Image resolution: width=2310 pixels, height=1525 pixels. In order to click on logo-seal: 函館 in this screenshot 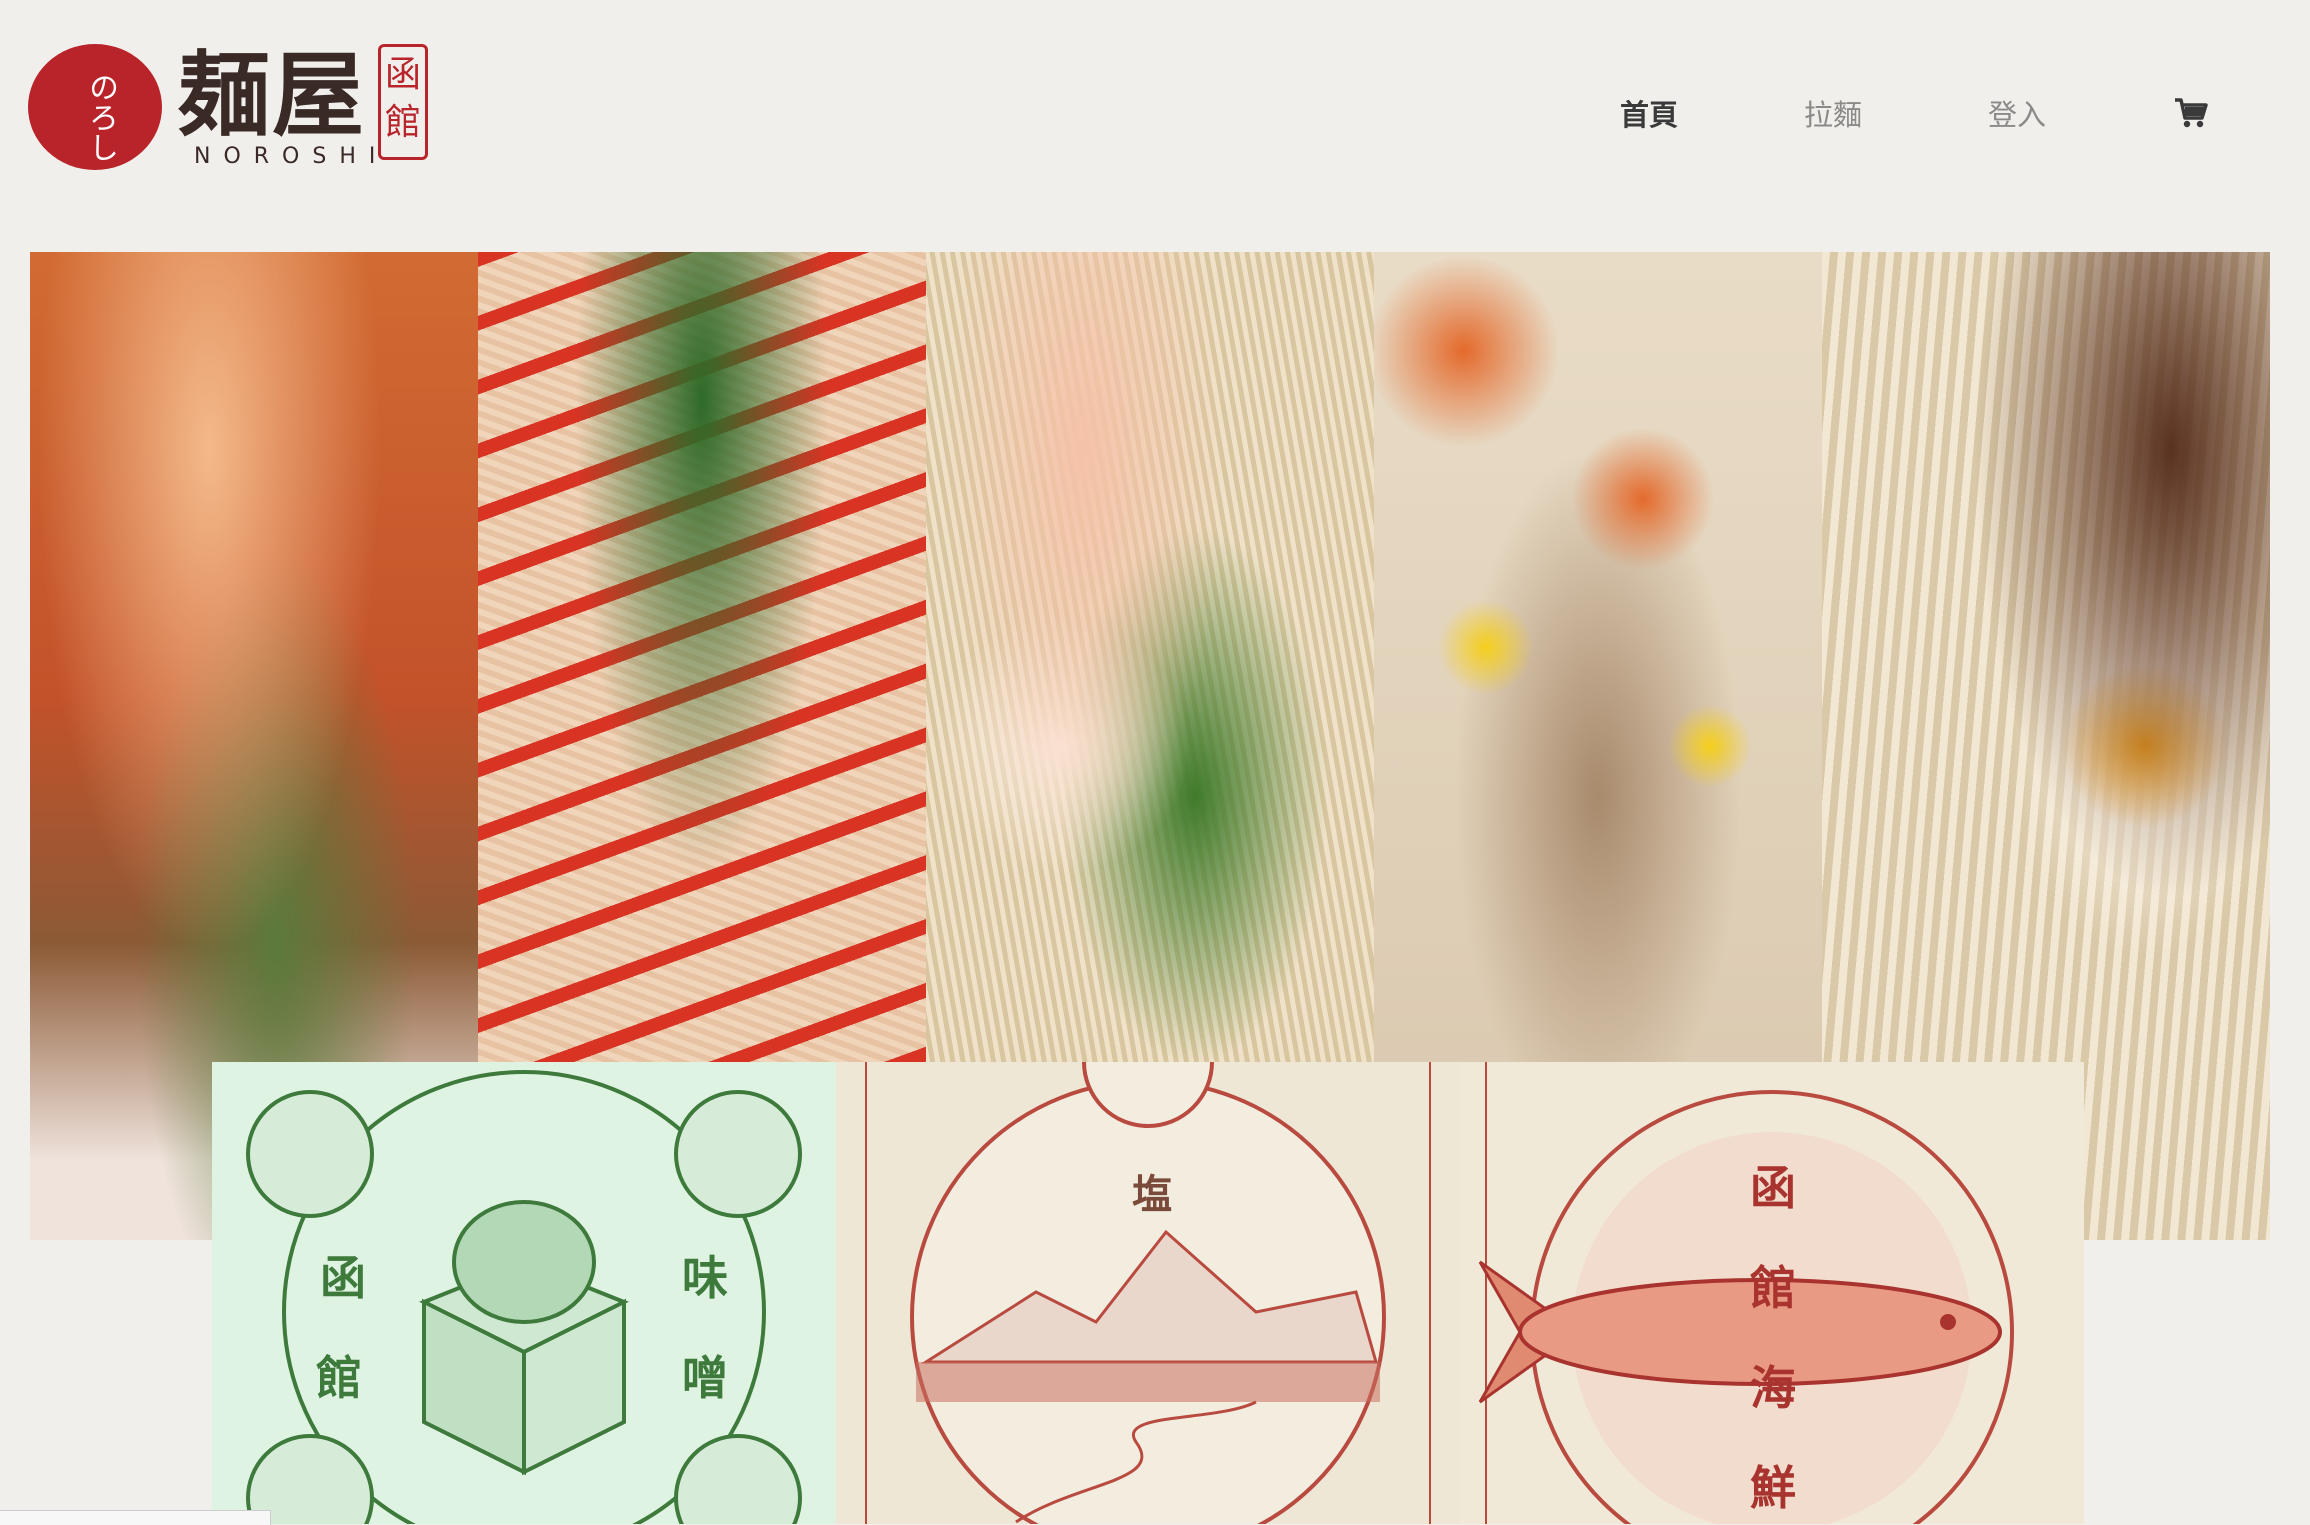, I will do `click(403, 102)`.